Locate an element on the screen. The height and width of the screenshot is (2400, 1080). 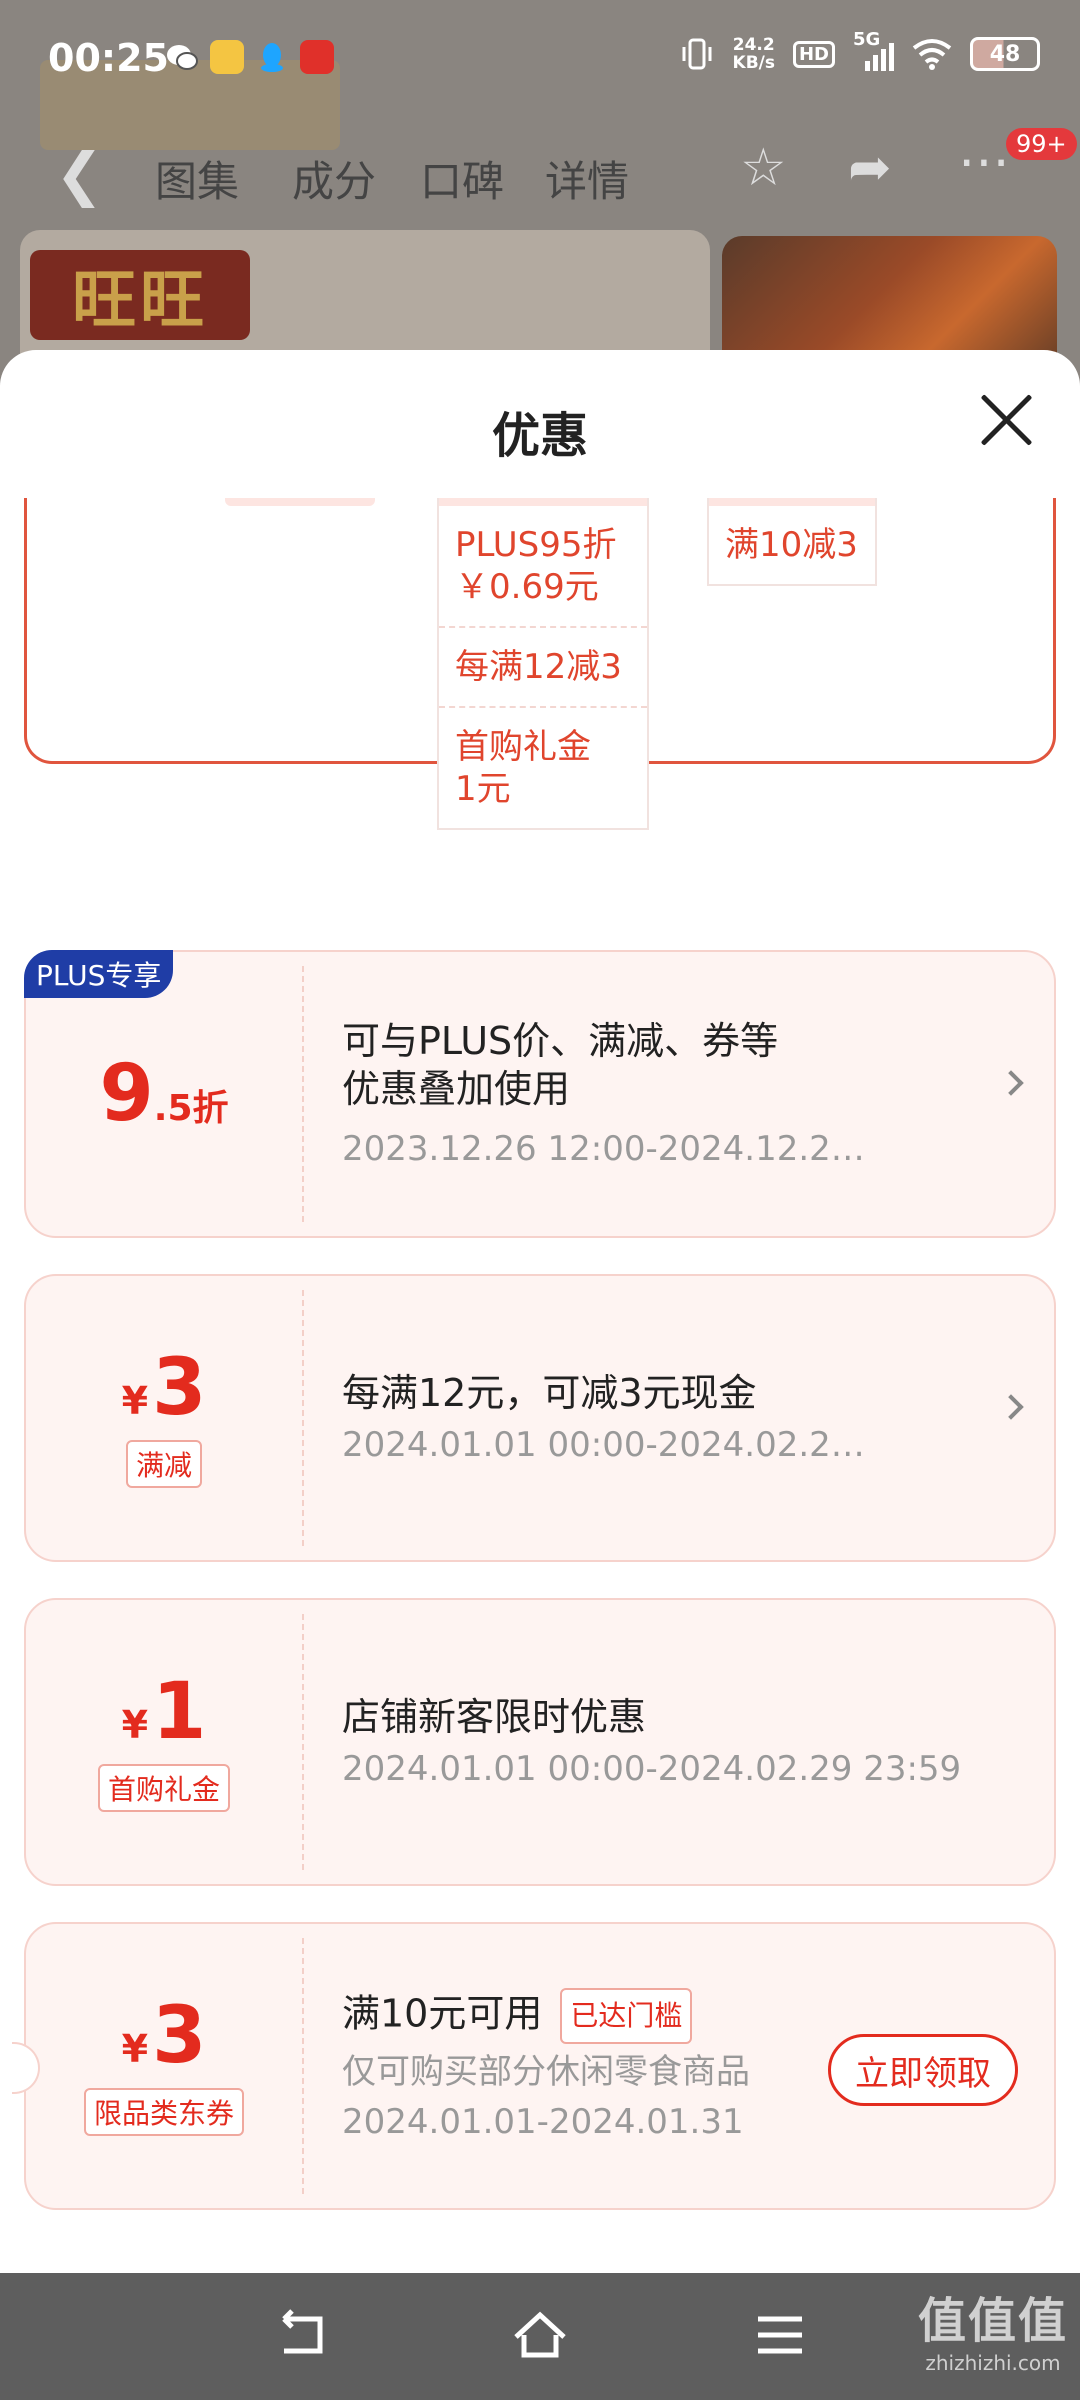
summary-cell-coupon: 满10减3 is located at coordinates (791, 545).